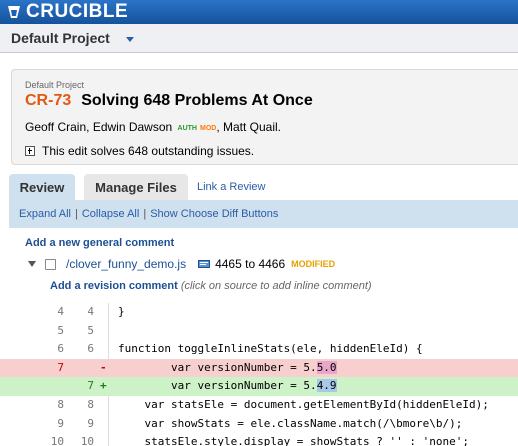 The image size is (518, 446). Describe the element at coordinates (60, 404) in the screenshot. I see `old-line-number: 8` at that location.